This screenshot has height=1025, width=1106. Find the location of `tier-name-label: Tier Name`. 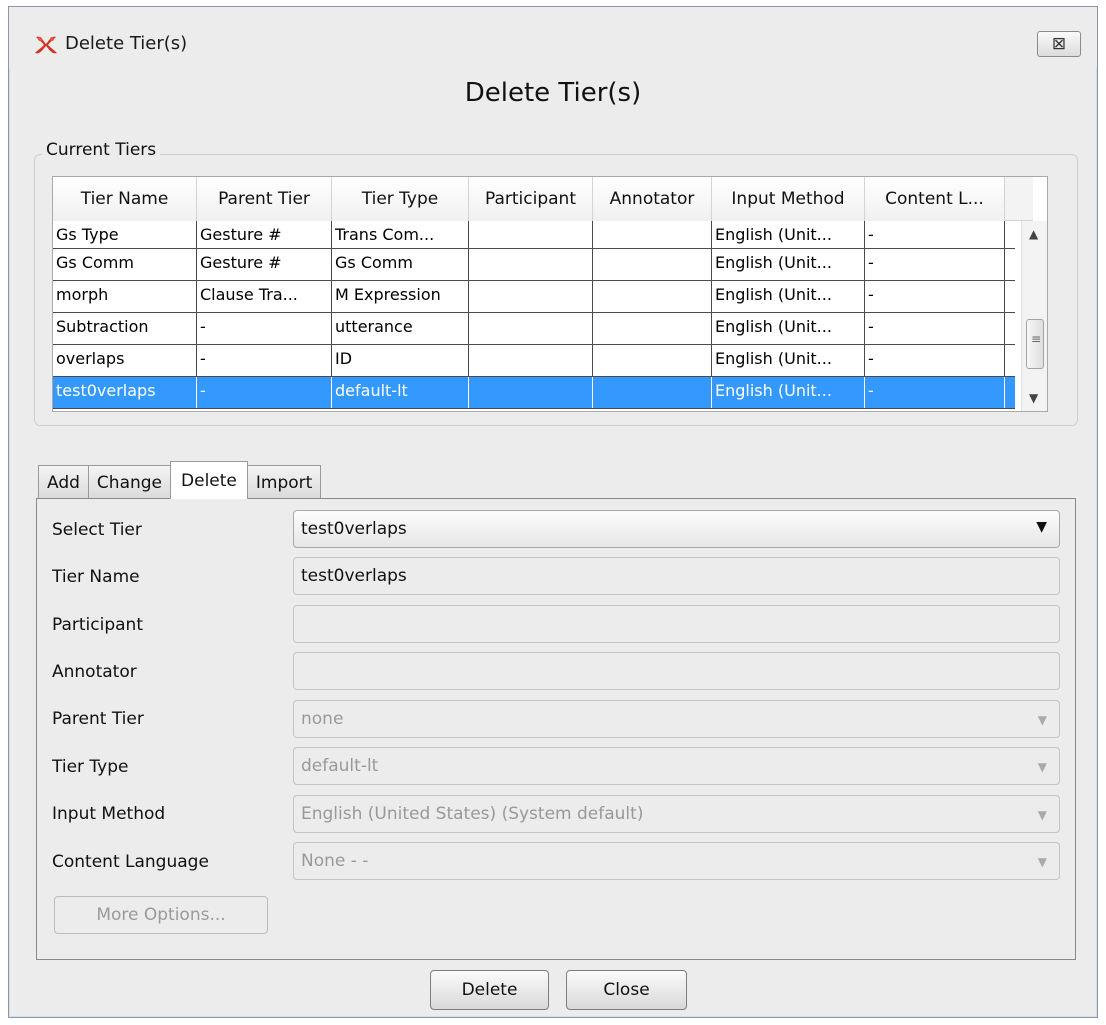

tier-name-label: Tier Name is located at coordinates (96, 577).